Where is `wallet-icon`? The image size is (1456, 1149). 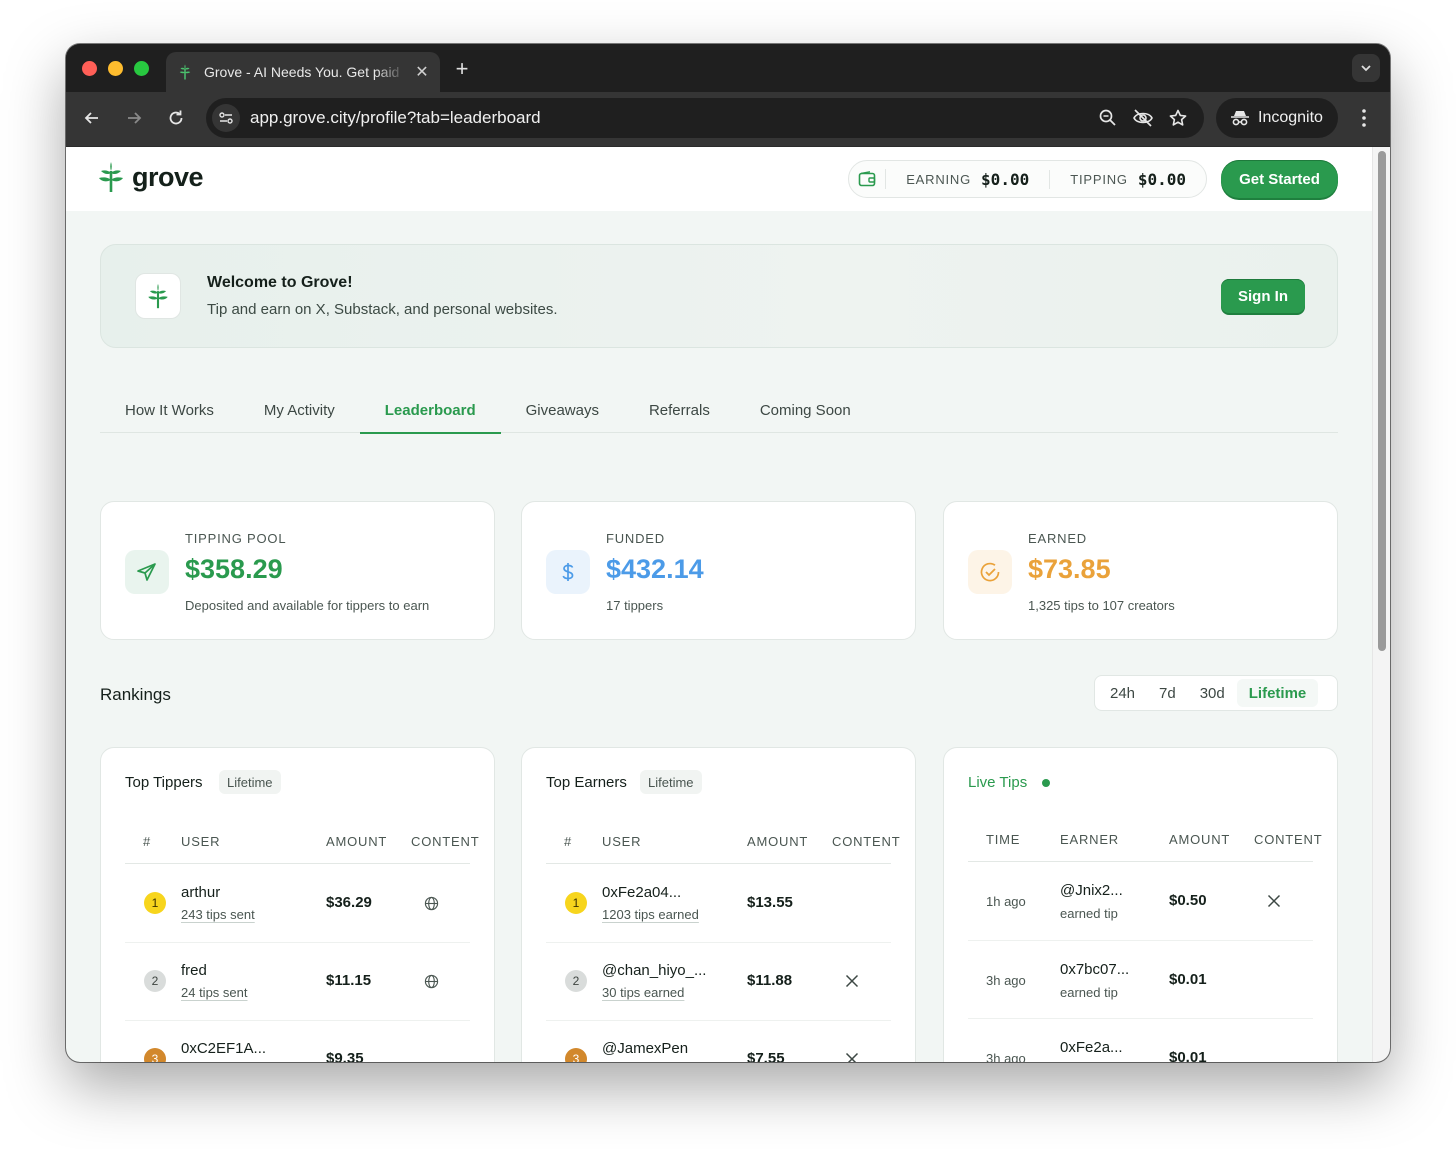
wallet-icon is located at coordinates (868, 179).